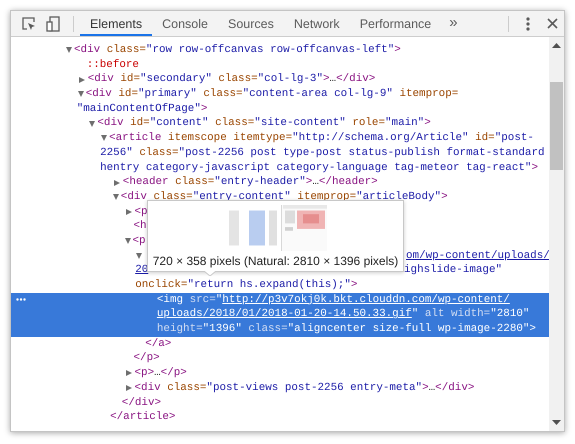  I want to click on code-line: height="1396" class="aligncenter size-full wp-image-2280">, so click(346, 329).